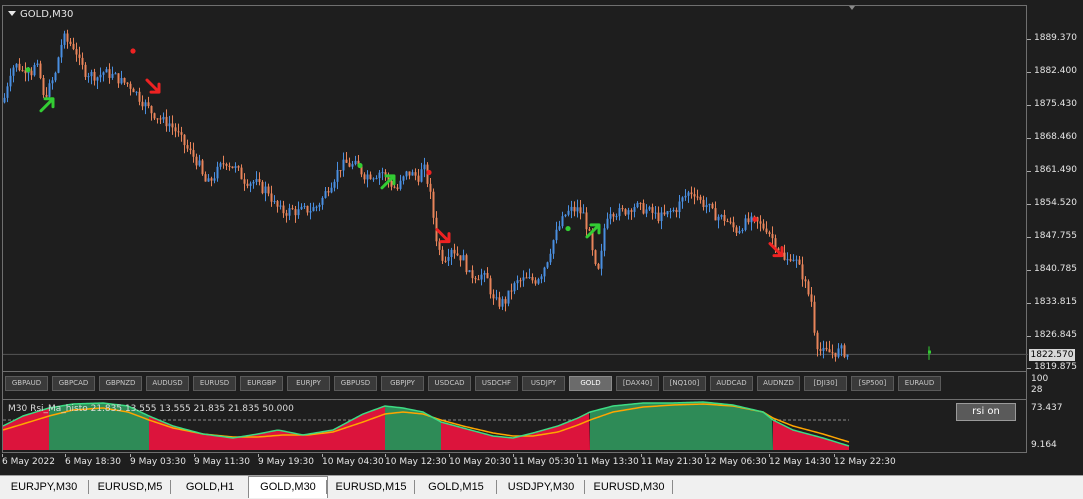 The height and width of the screenshot is (499, 1083). I want to click on rsi-on-button: rsi on, so click(986, 412).